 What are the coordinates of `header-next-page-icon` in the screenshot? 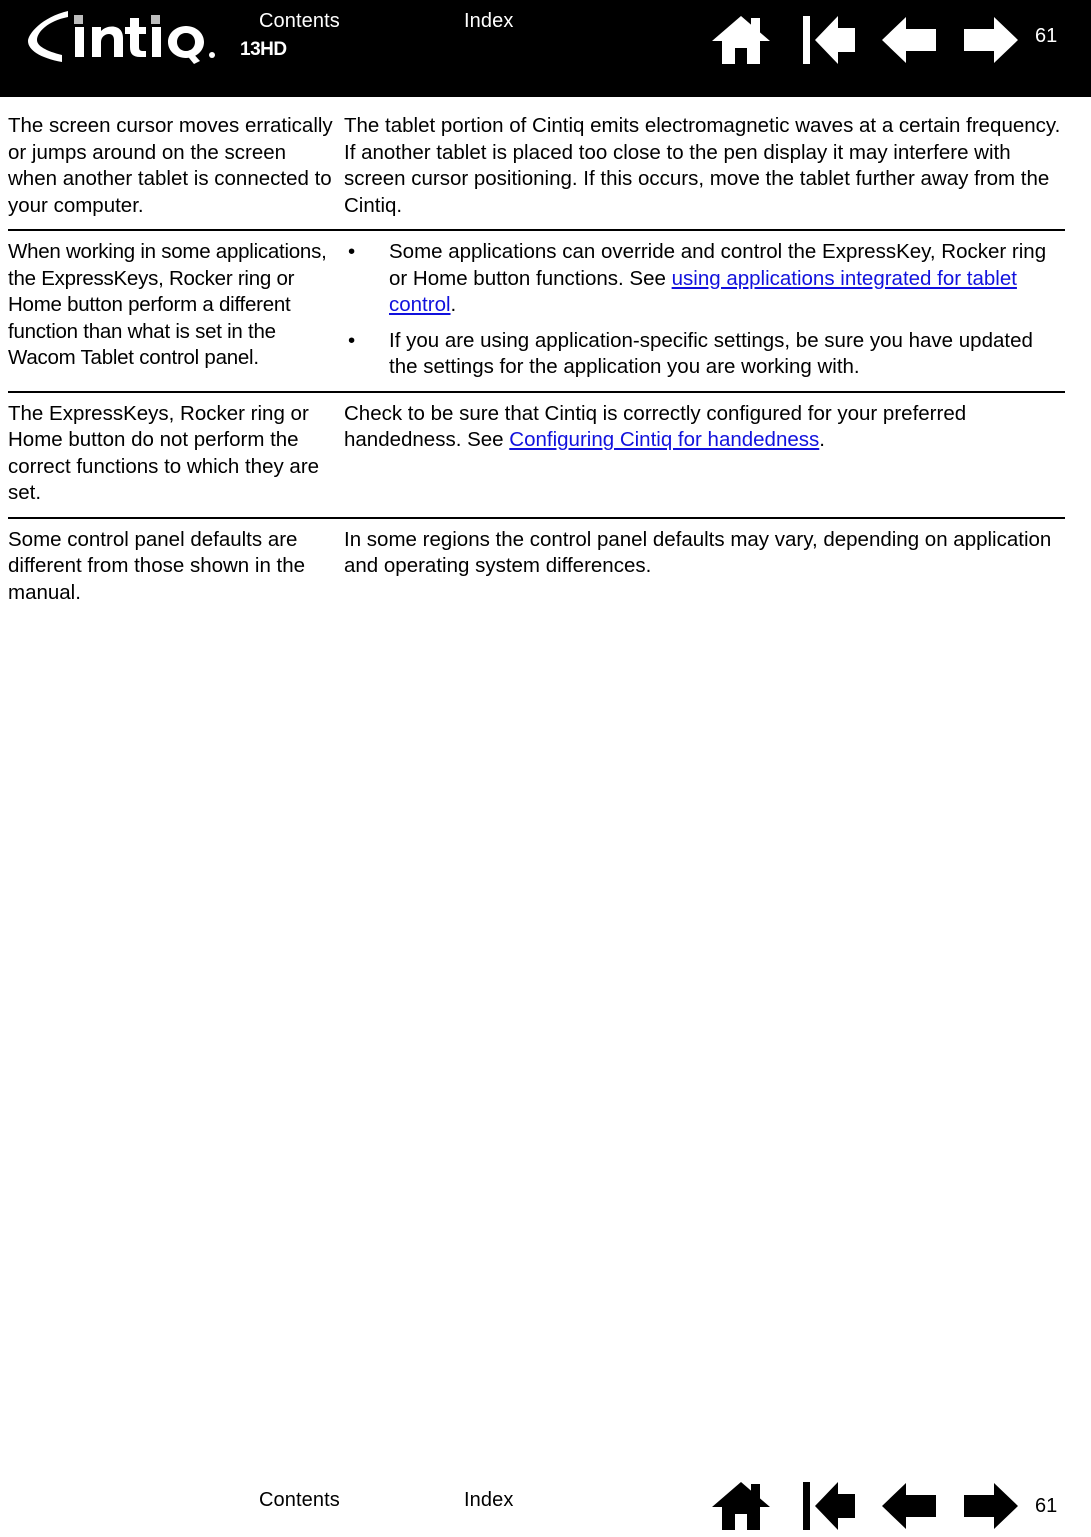 It's located at (991, 42).